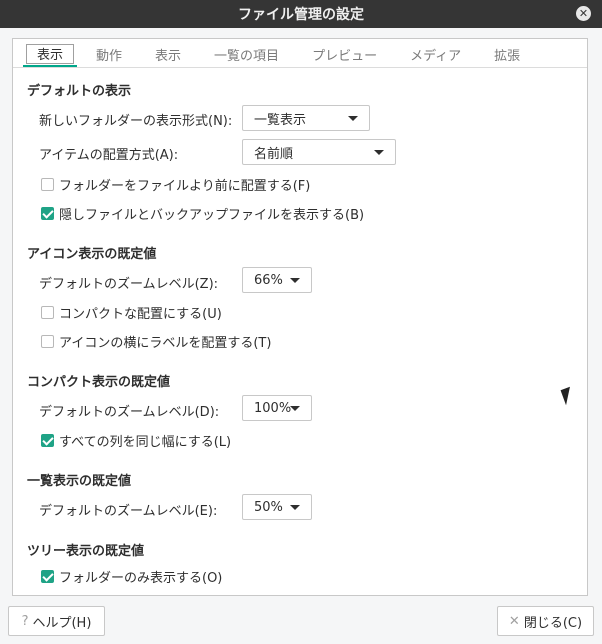 The width and height of the screenshot is (602, 644). Describe the element at coordinates (185, 186) in the screenshot. I see `folders-first-label: フォルダーをファイルより前に配置する(F)` at that location.